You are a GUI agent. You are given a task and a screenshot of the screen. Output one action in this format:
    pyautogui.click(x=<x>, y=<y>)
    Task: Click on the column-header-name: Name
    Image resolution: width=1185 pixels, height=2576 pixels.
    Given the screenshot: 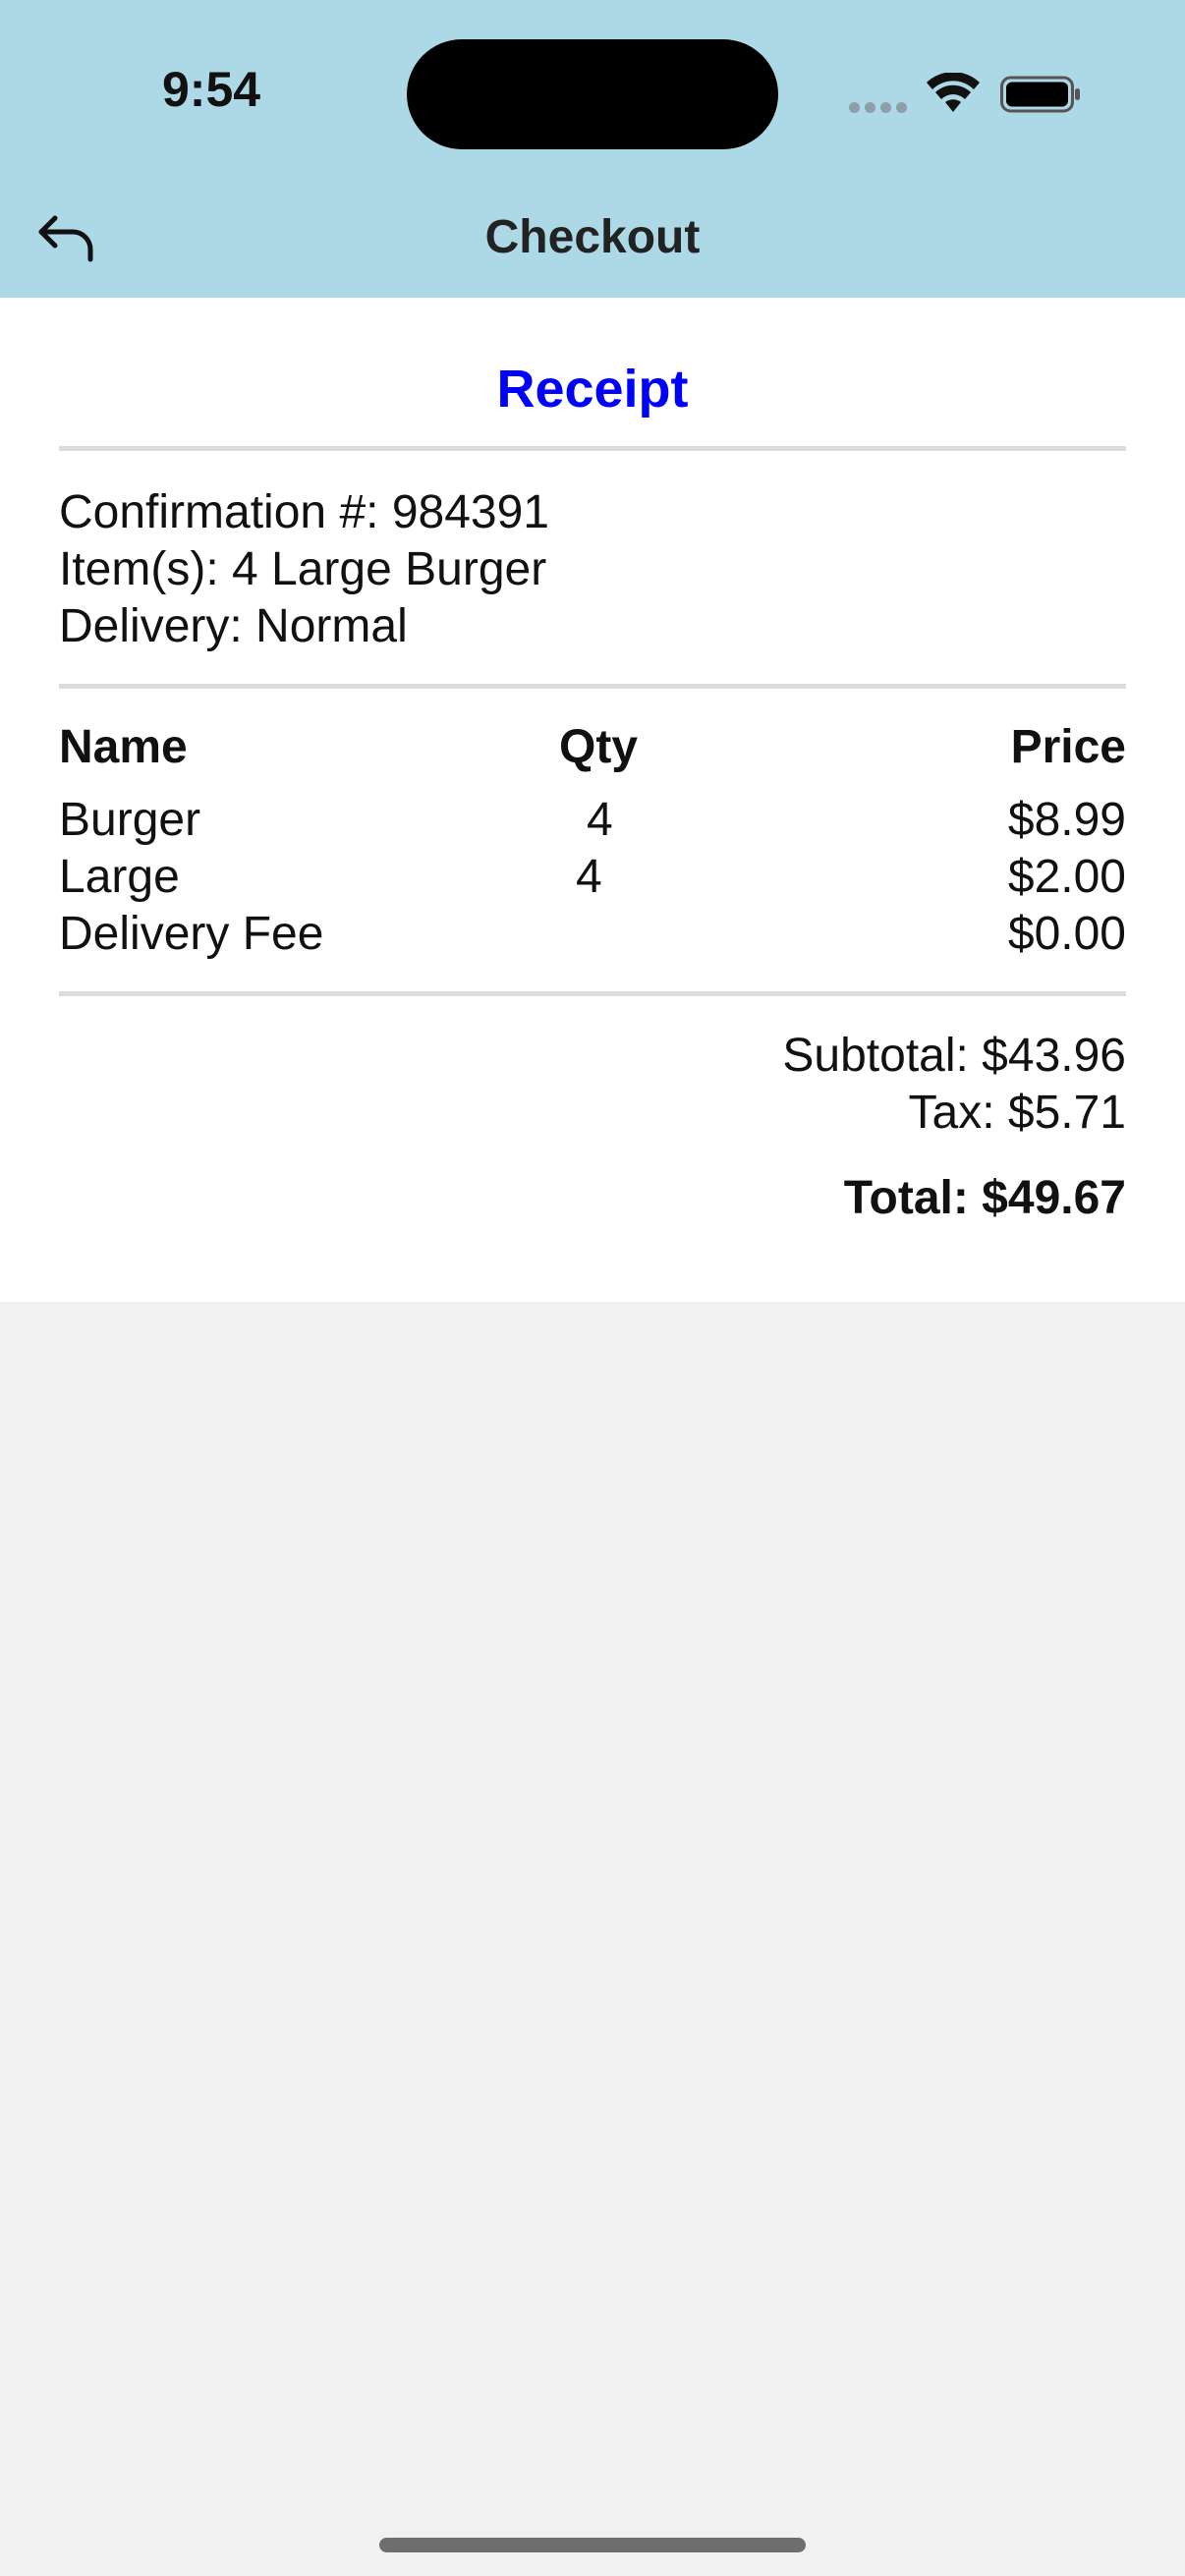 What is the action you would take?
    pyautogui.click(x=124, y=747)
    